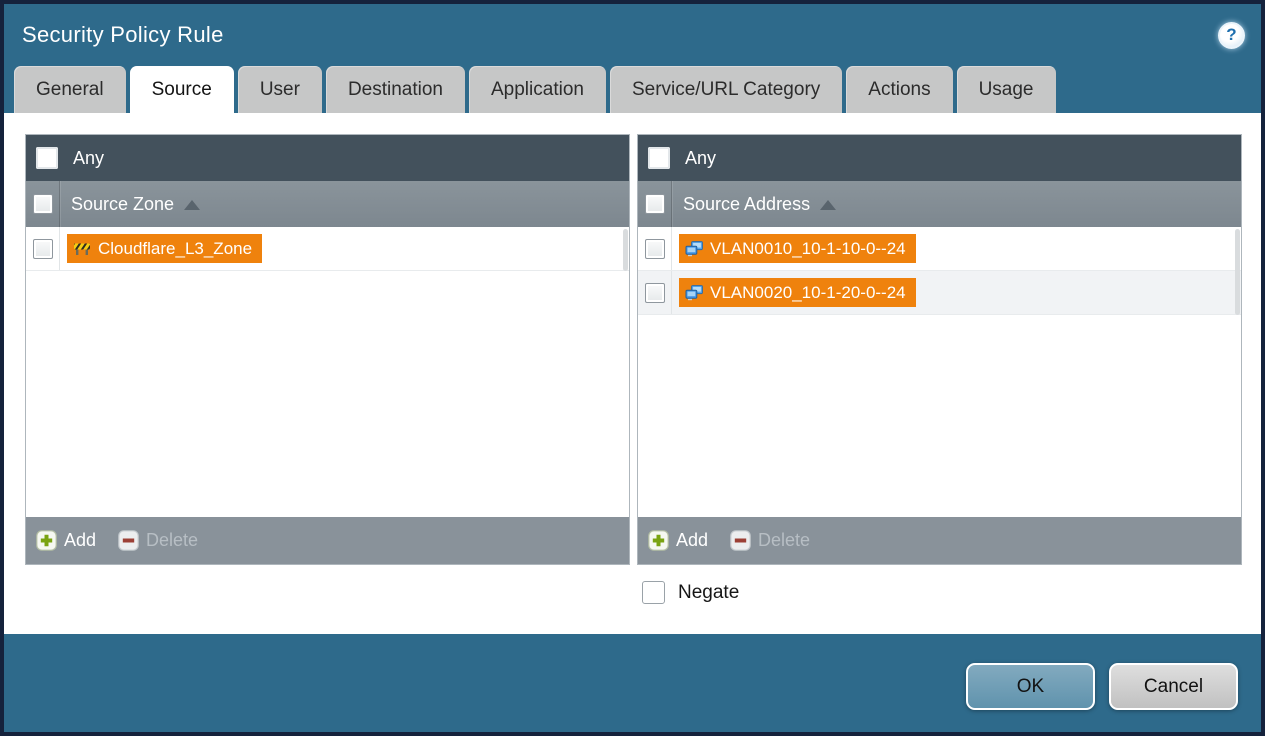 Image resolution: width=1265 pixels, height=736 pixels. I want to click on negate-checkbox, so click(653, 592).